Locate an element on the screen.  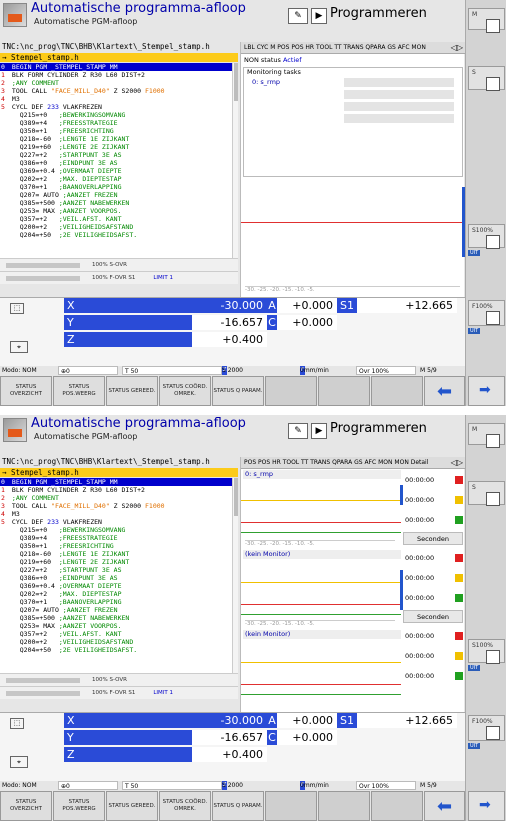
programming-label: Programmeren is located at coordinates (378, 428).